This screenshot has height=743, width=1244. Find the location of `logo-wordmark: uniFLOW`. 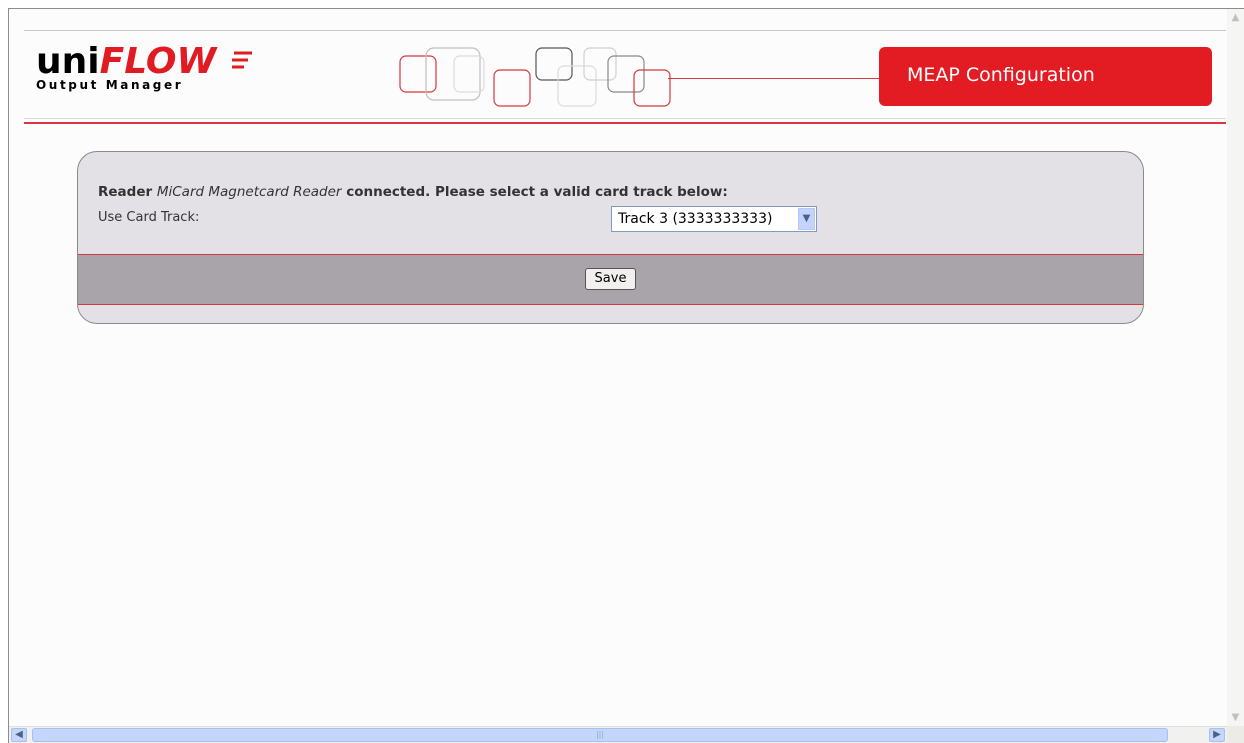

logo-wordmark: uniFLOW is located at coordinates (126, 62).